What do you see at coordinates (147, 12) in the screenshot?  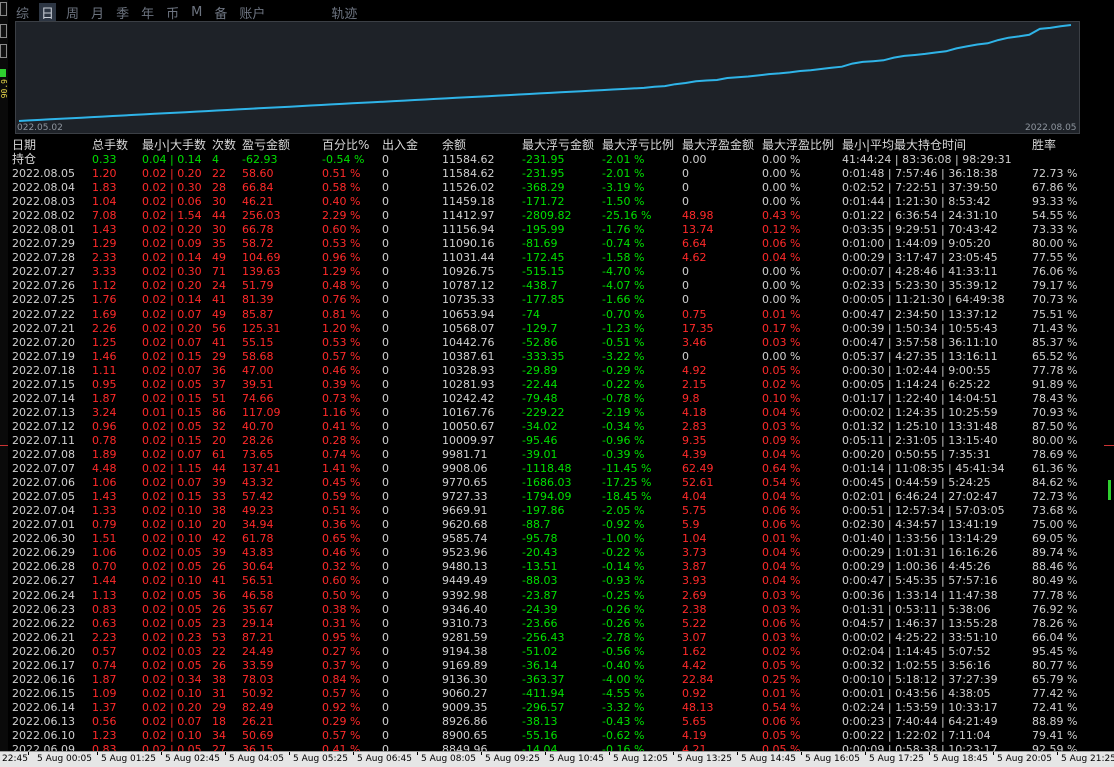 I see `tab-5: 年` at bounding box center [147, 12].